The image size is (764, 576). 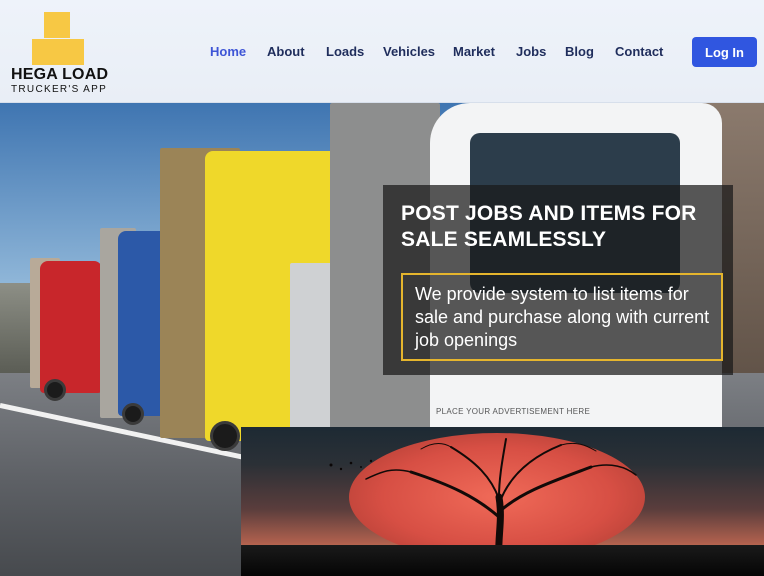 I want to click on brand-tagline: TRUCKER'S APP, so click(x=59, y=89).